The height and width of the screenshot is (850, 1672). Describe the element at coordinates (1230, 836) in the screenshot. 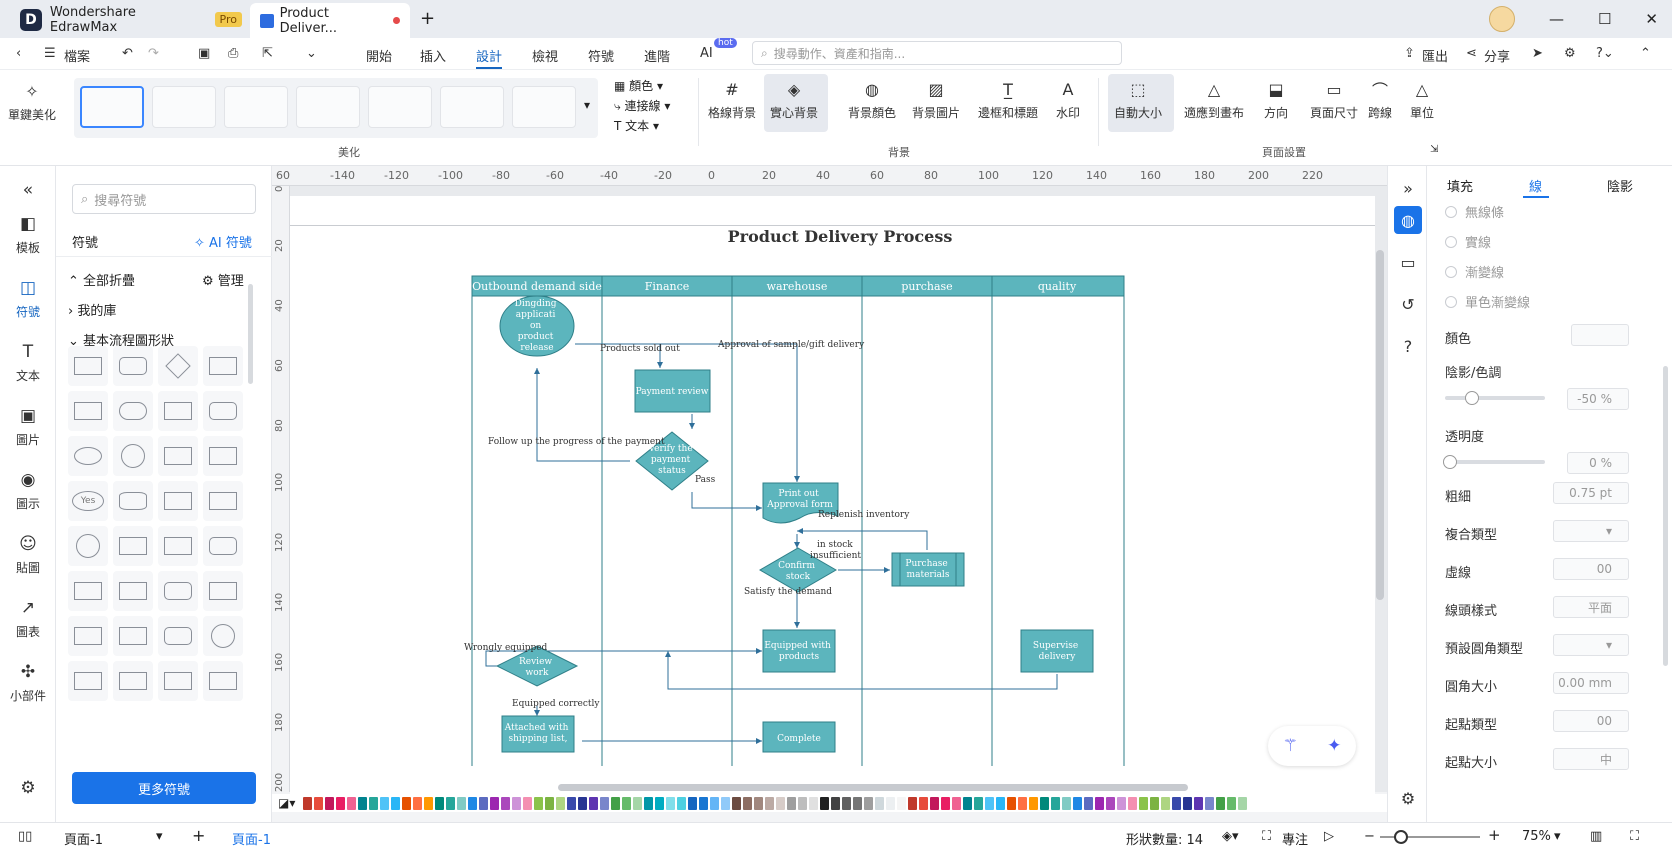

I see `layers-icon: ◈▾` at that location.